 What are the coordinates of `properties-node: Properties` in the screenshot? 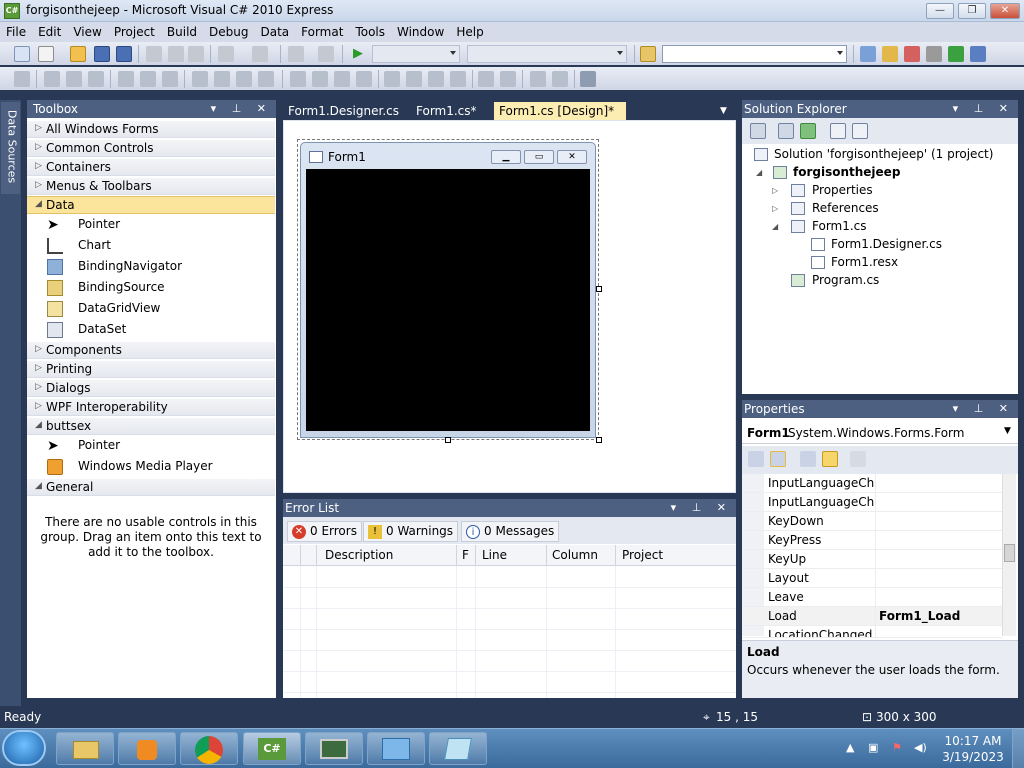 It's located at (842, 190).